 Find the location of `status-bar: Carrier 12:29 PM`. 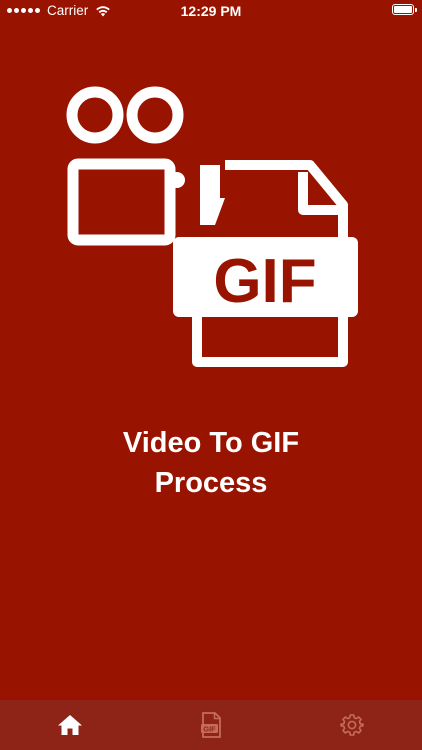

status-bar: Carrier 12:29 PM is located at coordinates (211, 11).